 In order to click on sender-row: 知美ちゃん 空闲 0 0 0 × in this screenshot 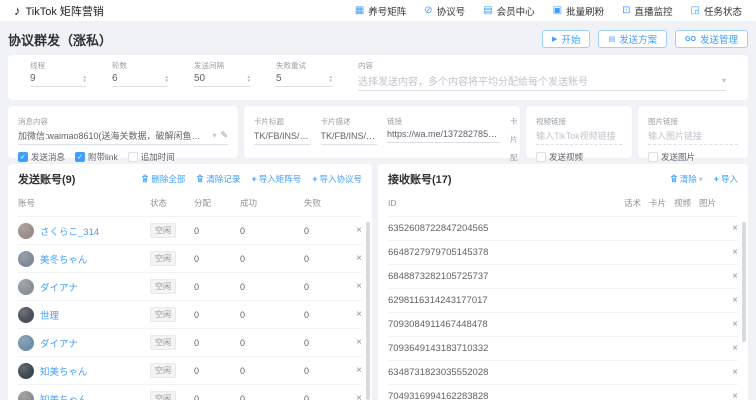, I will do `click(190, 371)`.